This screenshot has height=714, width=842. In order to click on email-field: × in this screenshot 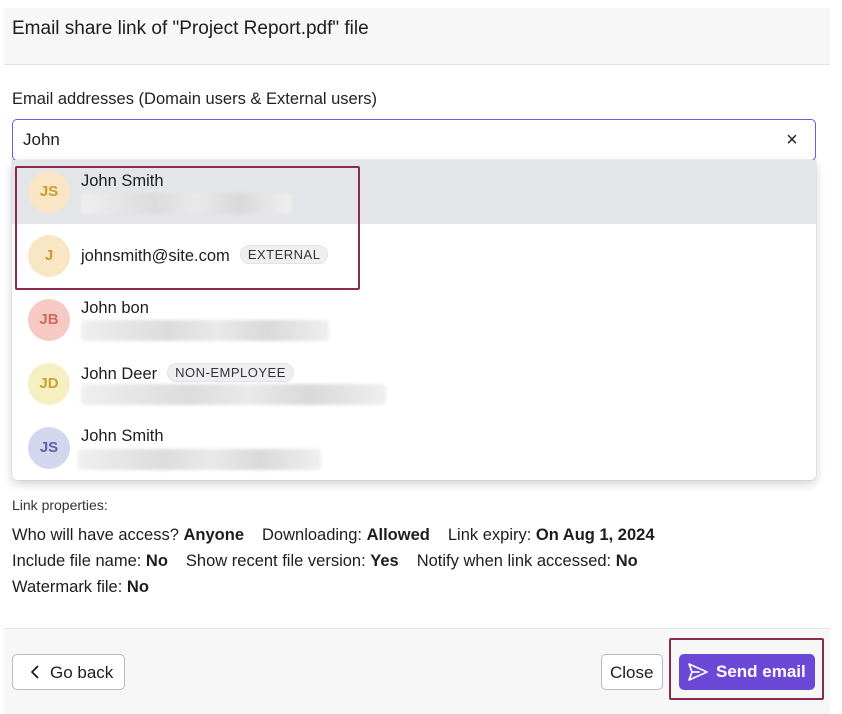, I will do `click(414, 140)`.